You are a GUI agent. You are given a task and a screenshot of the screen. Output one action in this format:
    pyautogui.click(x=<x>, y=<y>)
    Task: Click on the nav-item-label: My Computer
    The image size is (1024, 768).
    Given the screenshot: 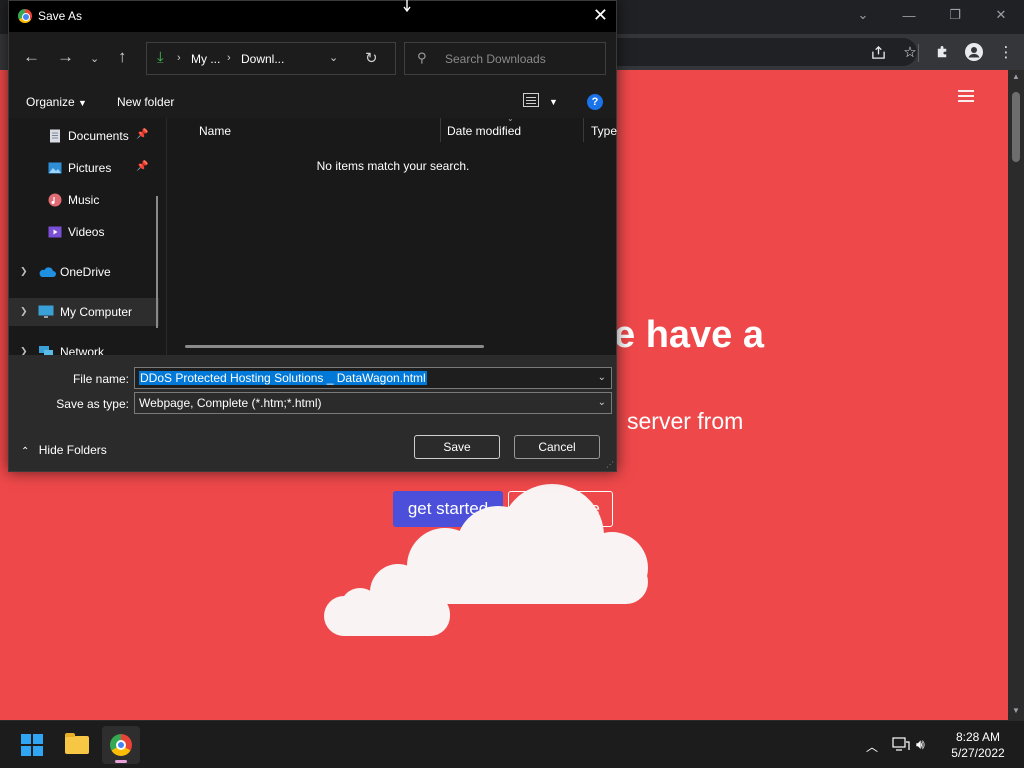 What is the action you would take?
    pyautogui.click(x=96, y=312)
    